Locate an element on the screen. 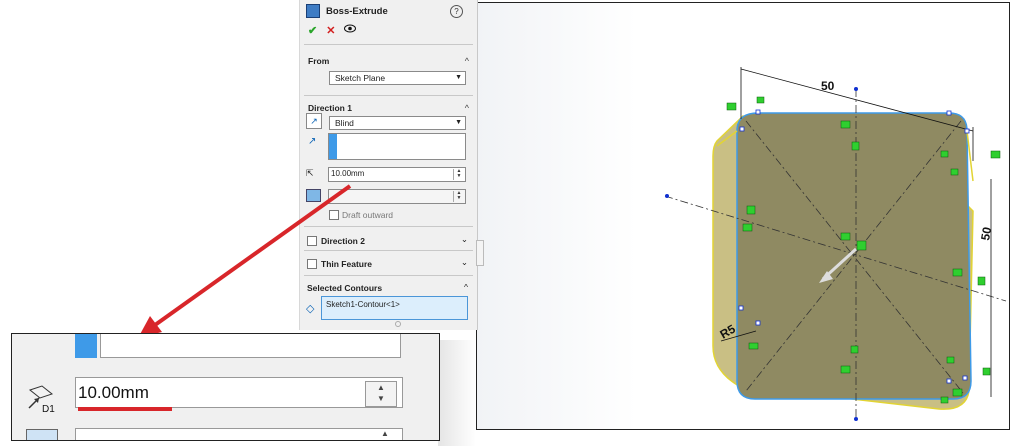  draft-icon is located at coordinates (42, 434).